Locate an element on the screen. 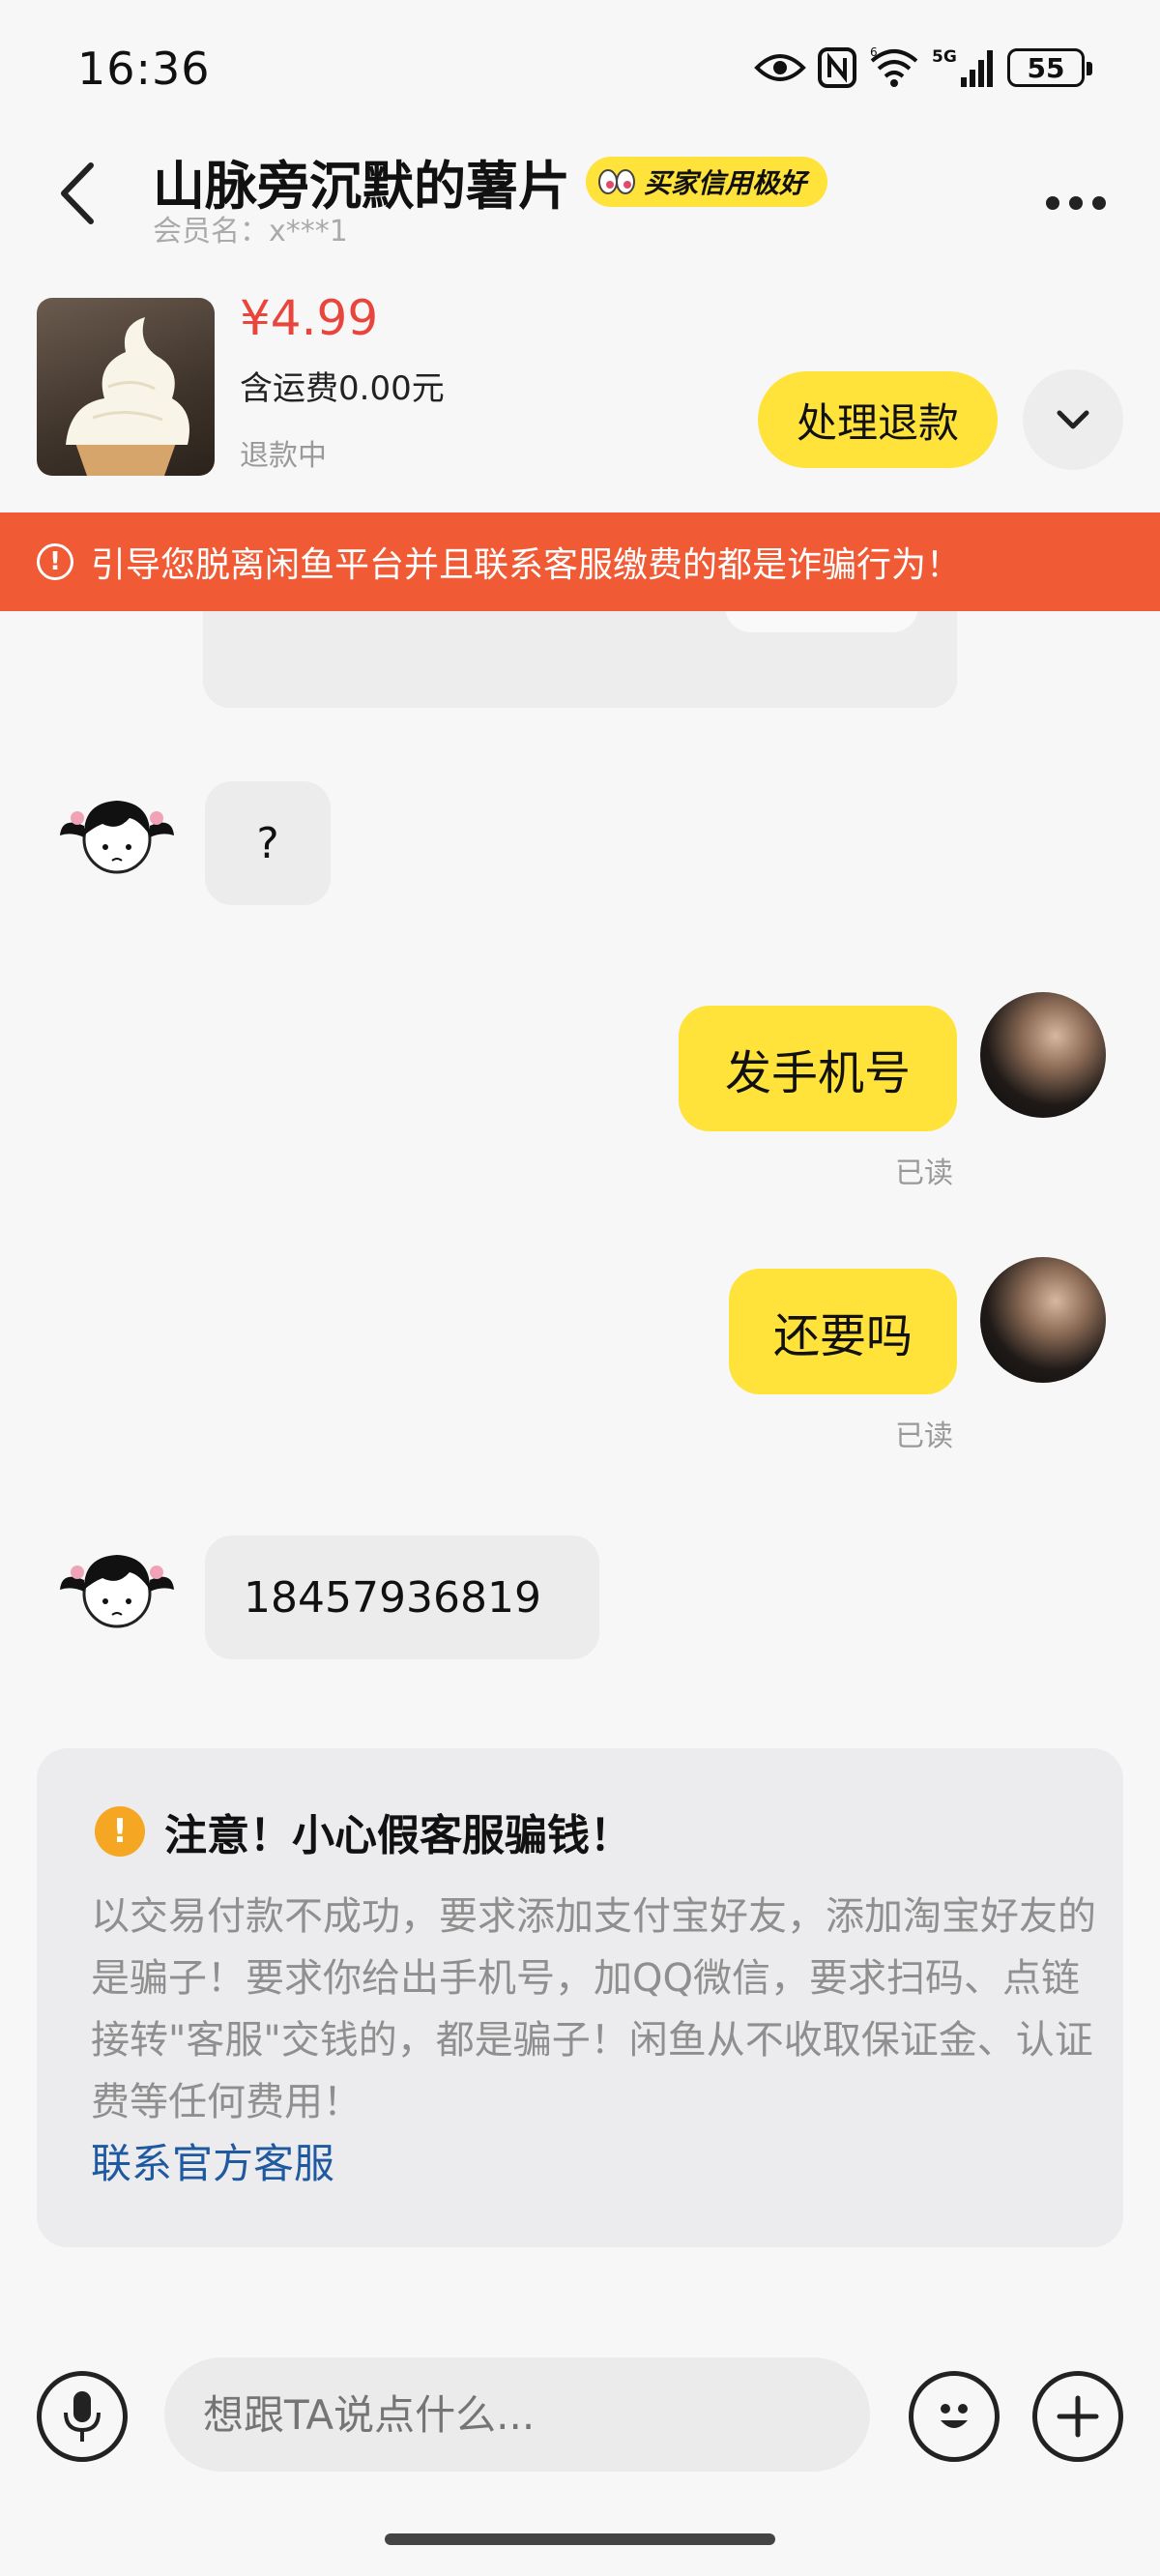 This screenshot has height=2576, width=1160. handle-refund-button: 处理退款 is located at coordinates (878, 419).